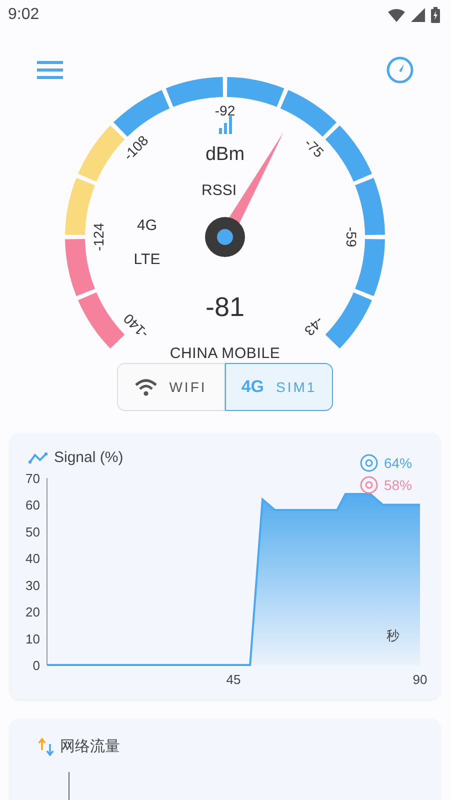 The image size is (450, 800). Describe the element at coordinates (225, 307) in the screenshot. I see `signal-reading: -81` at that location.